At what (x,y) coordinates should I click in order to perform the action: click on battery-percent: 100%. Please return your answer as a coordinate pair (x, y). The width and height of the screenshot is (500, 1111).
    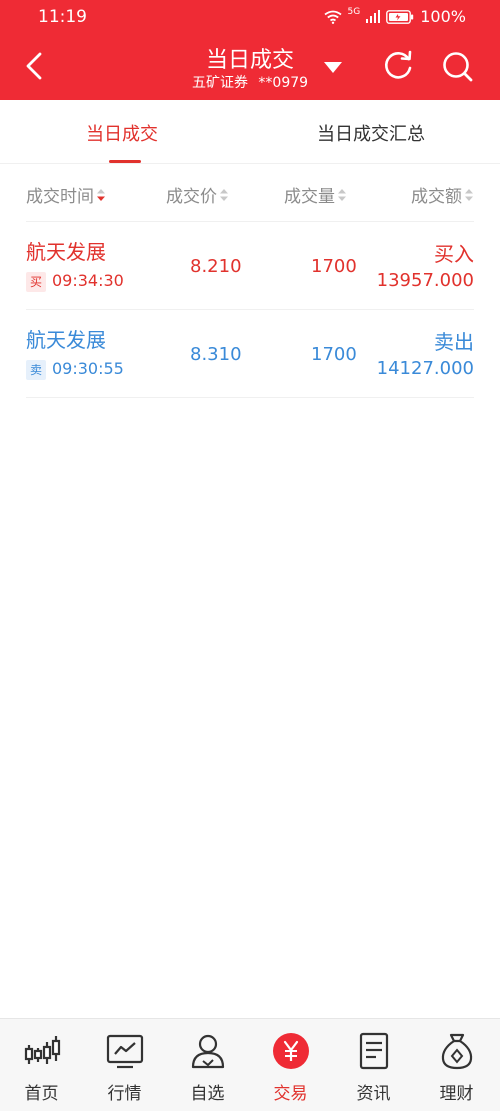
    Looking at the image, I should click on (443, 16).